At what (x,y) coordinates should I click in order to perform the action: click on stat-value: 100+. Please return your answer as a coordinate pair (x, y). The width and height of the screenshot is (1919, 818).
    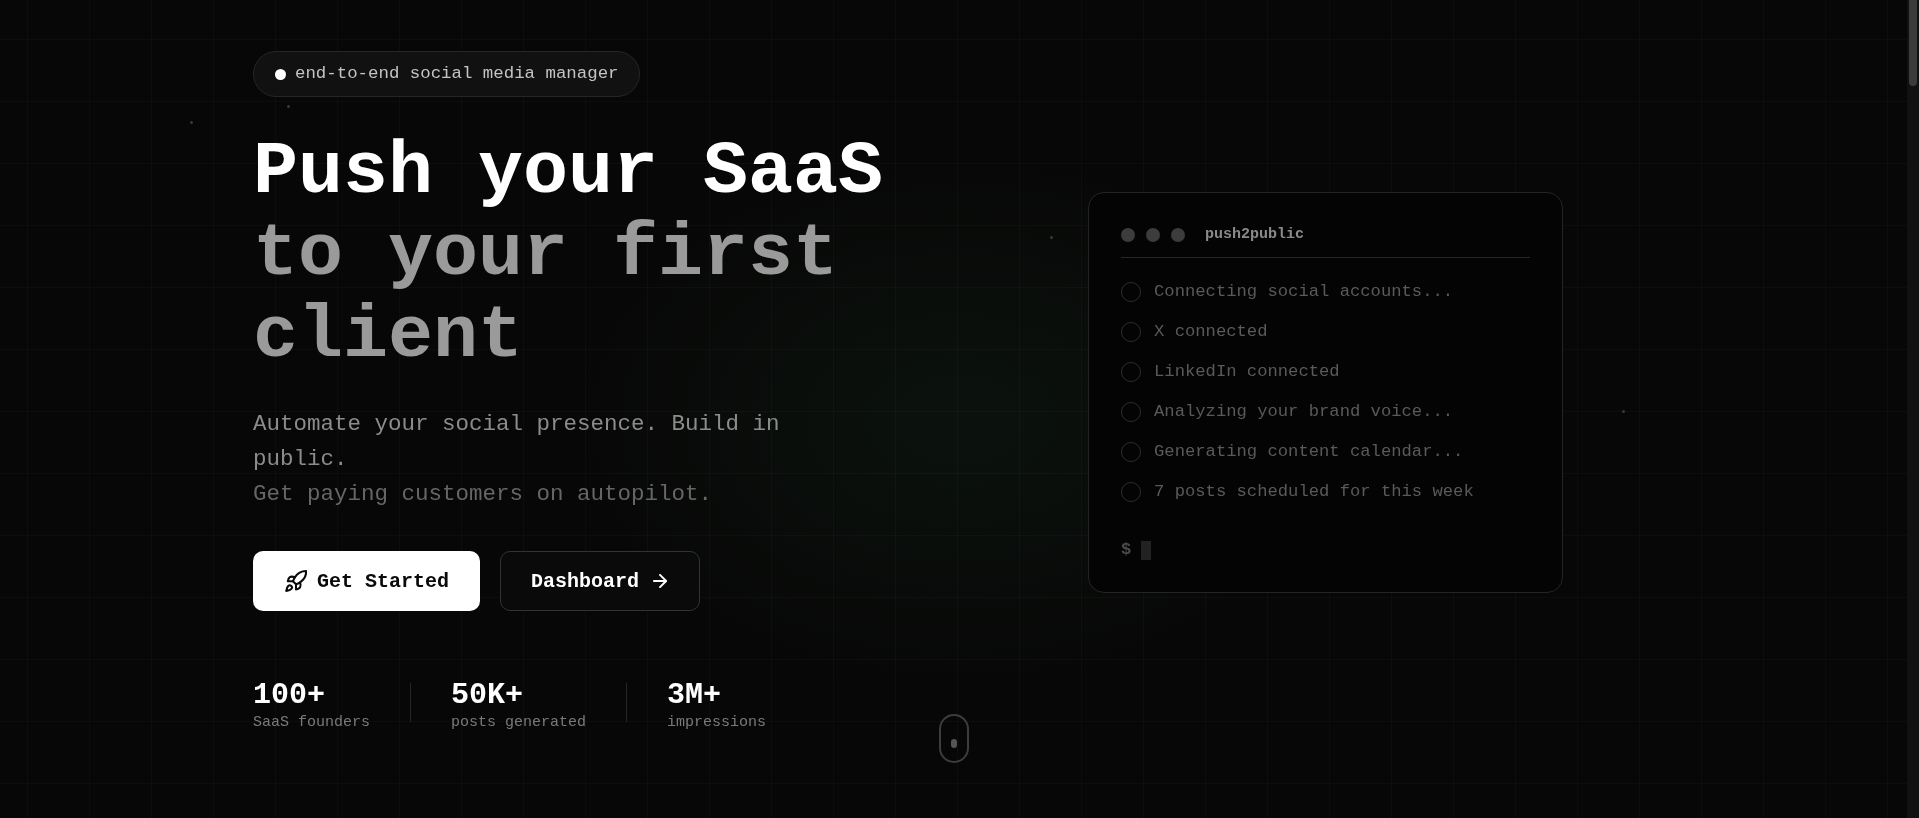
    Looking at the image, I should click on (289, 695).